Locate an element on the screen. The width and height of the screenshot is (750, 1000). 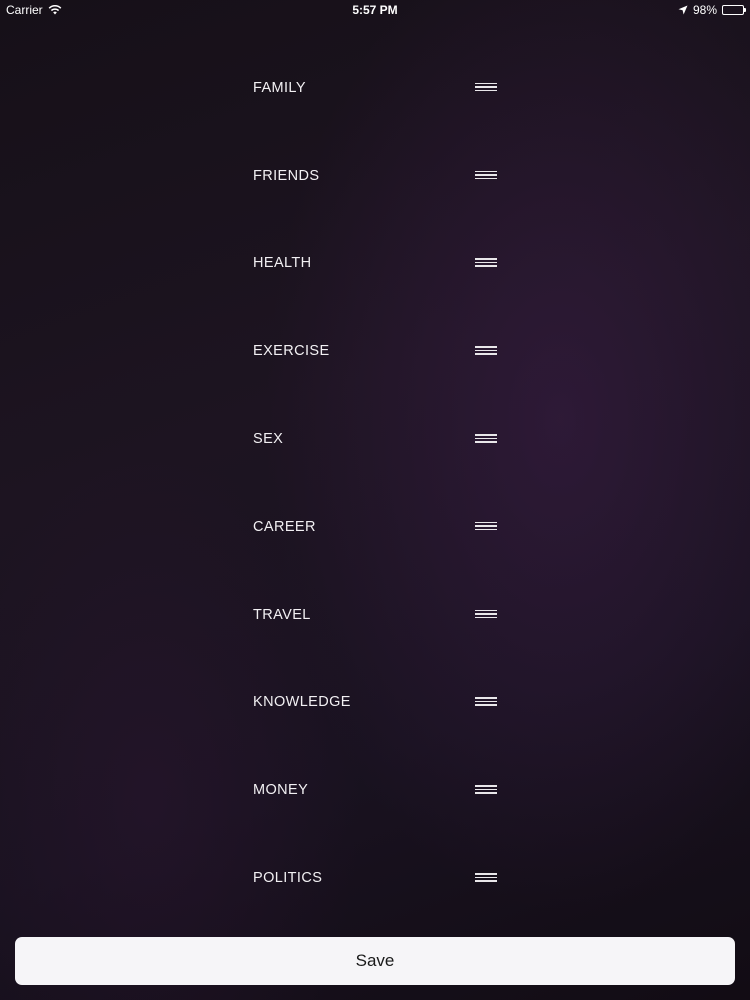
category-label: EXERCISE is located at coordinates (291, 351).